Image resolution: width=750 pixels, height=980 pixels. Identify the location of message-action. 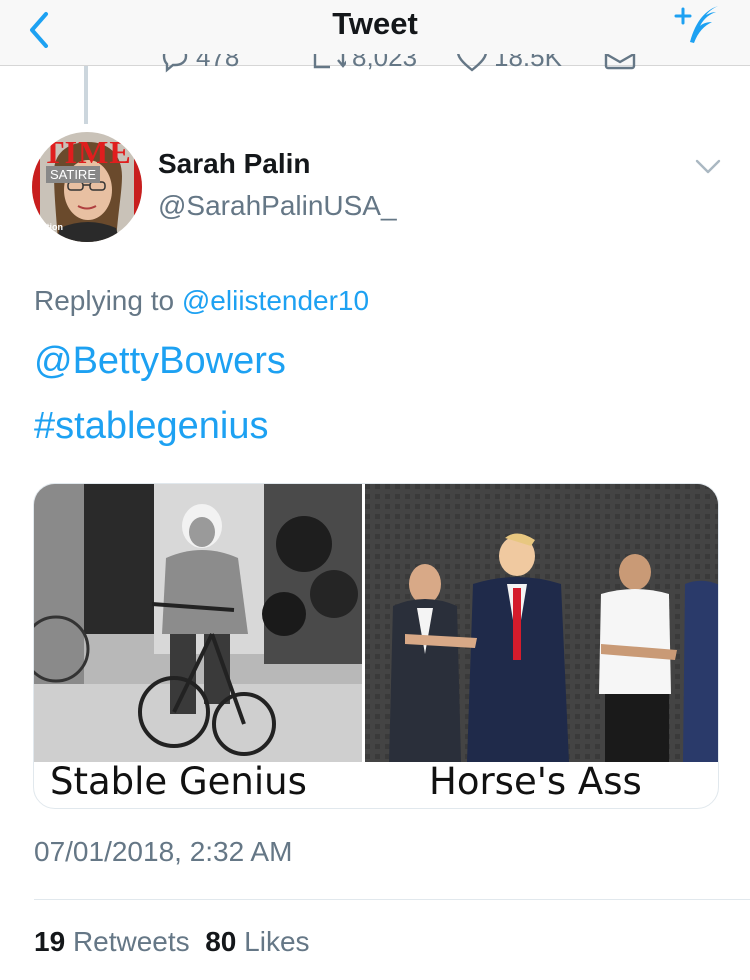
(620, 63).